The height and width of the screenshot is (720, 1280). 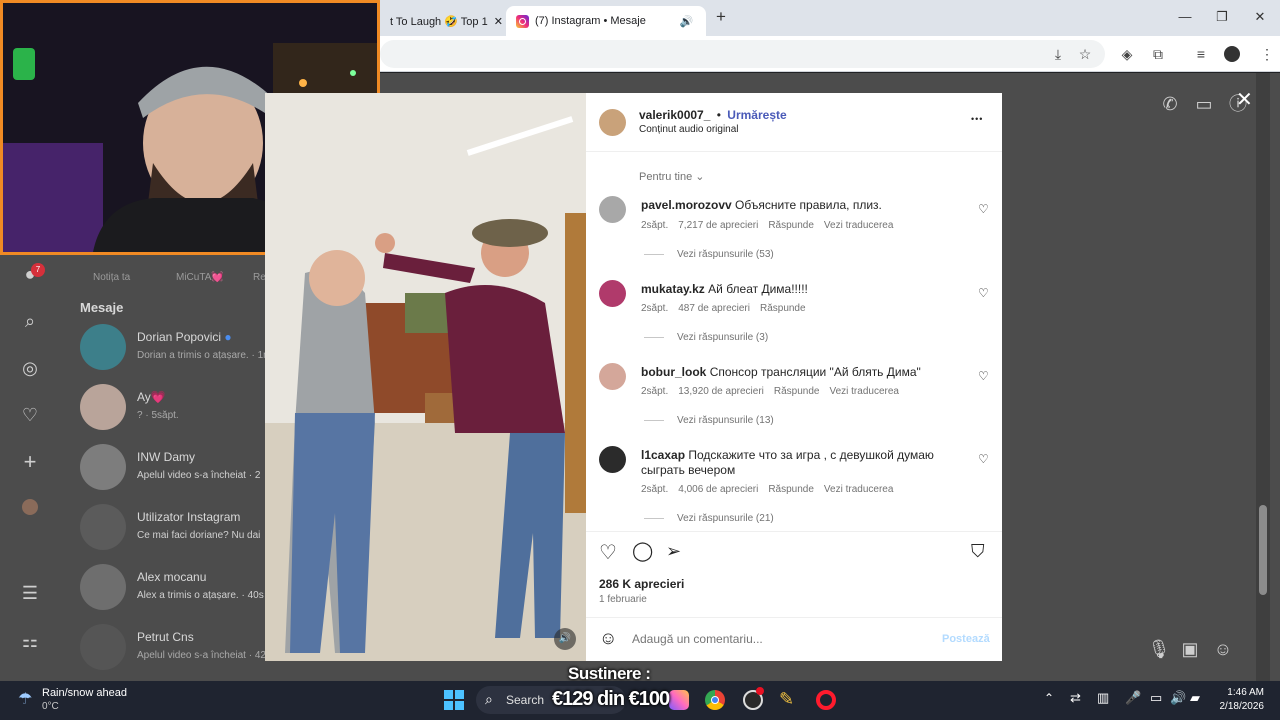 I want to click on chevron-up-icon: ⌃, so click(x=1049, y=698).